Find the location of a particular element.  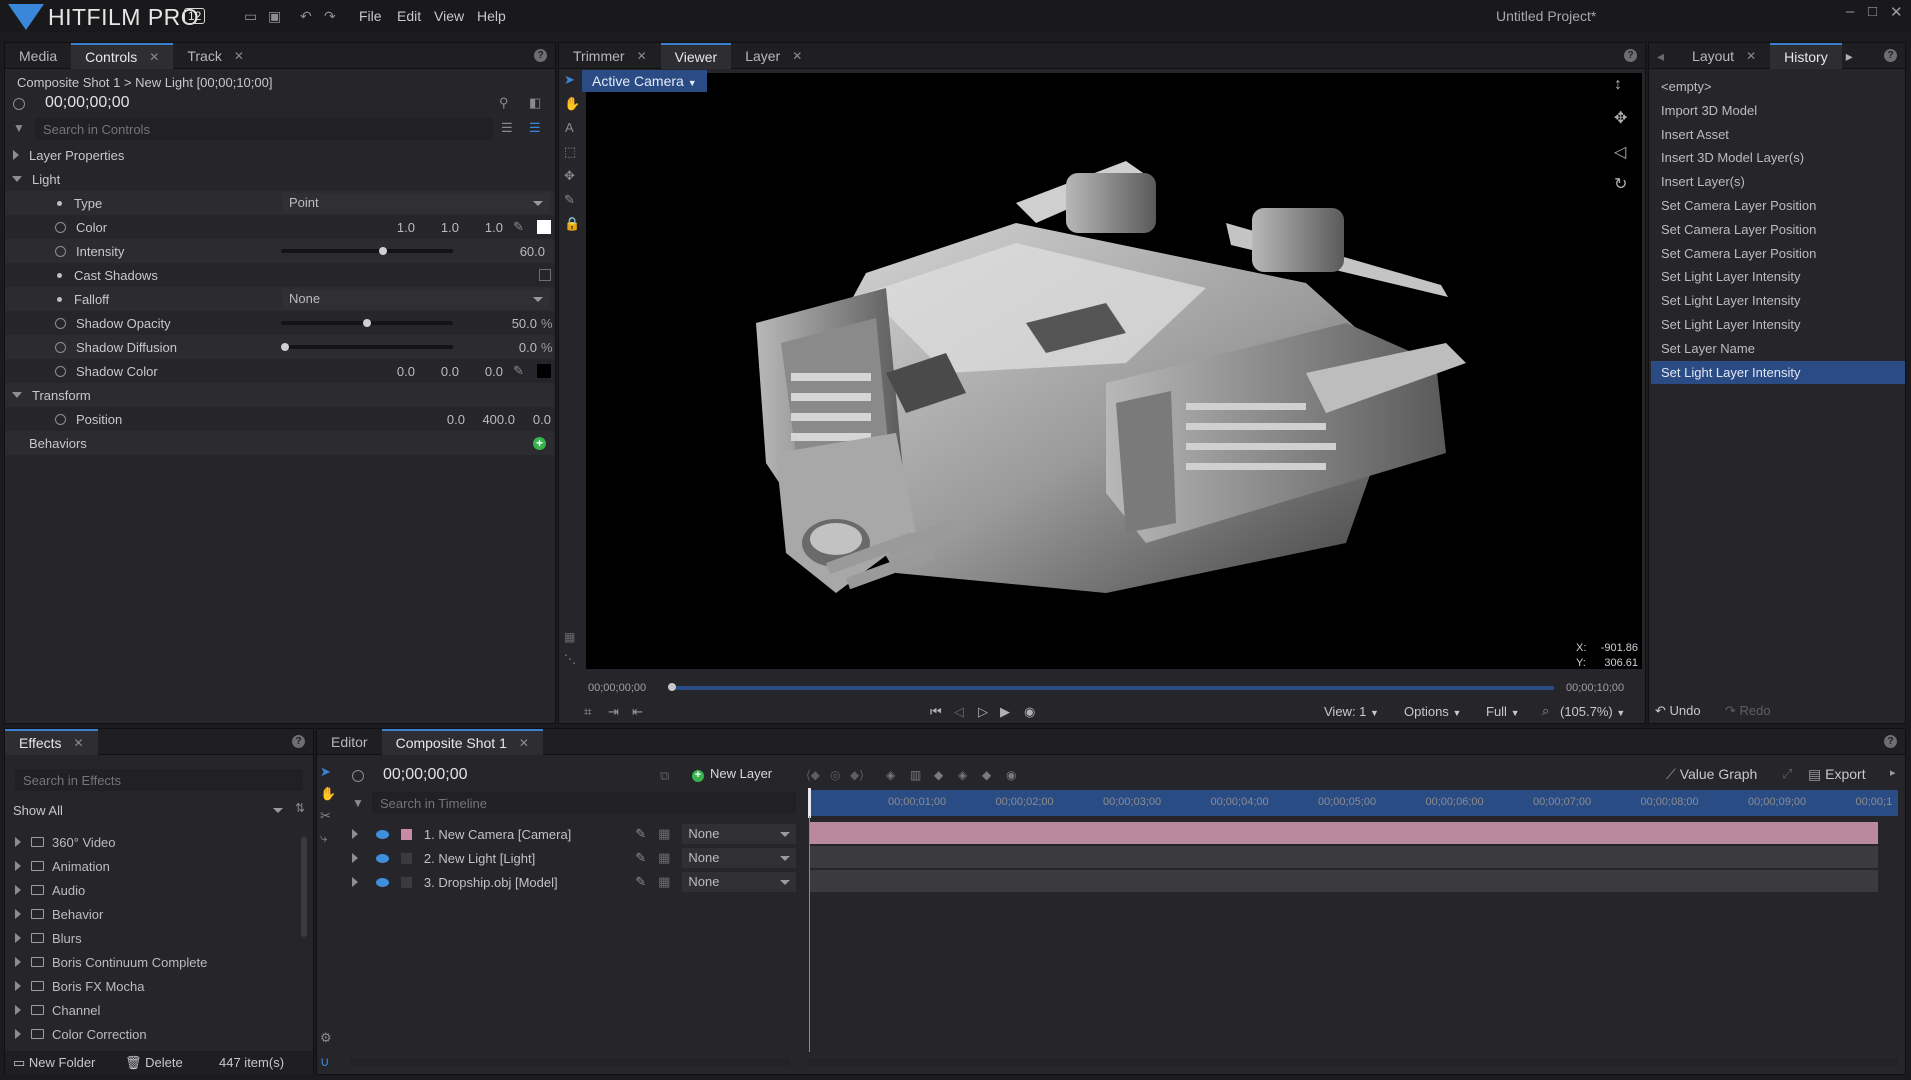

history-item: Set Layer Name is located at coordinates (1778, 348).